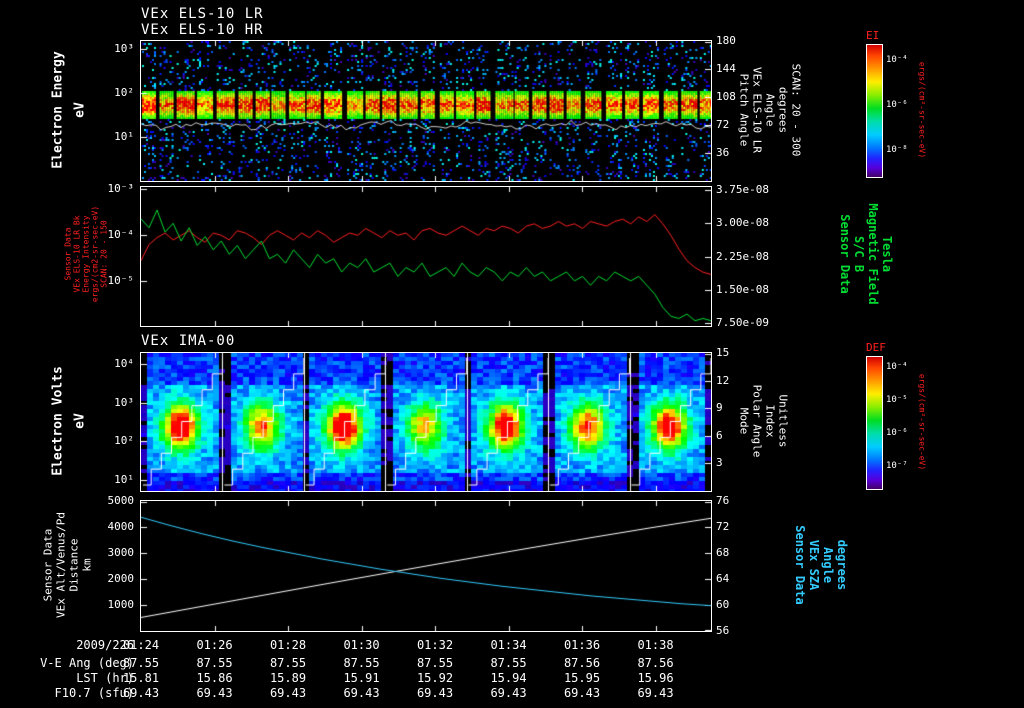  Describe the element at coordinates (214, 645) in the screenshot. I see `xtick-1: 01:26` at that location.